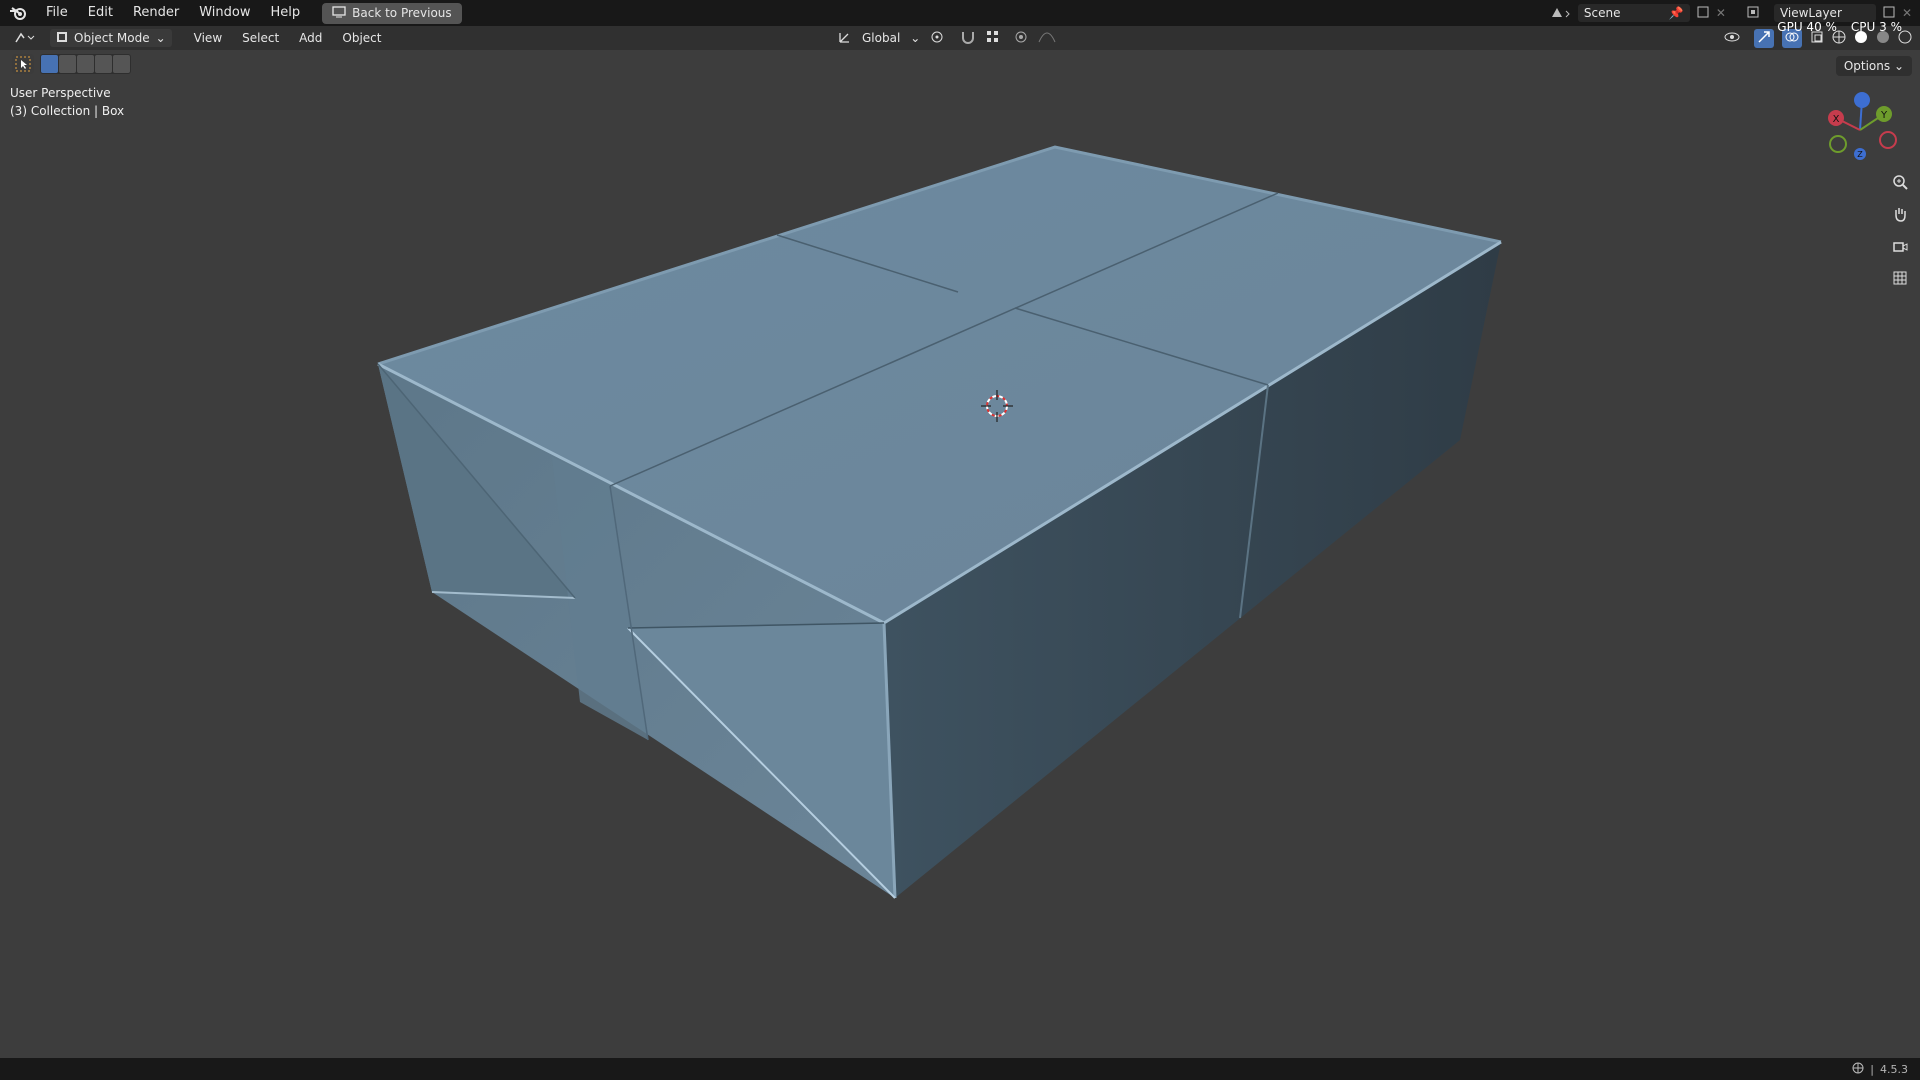 Image resolution: width=1920 pixels, height=1080 pixels. Describe the element at coordinates (1900, 246) in the screenshot. I see `camera-icon` at that location.